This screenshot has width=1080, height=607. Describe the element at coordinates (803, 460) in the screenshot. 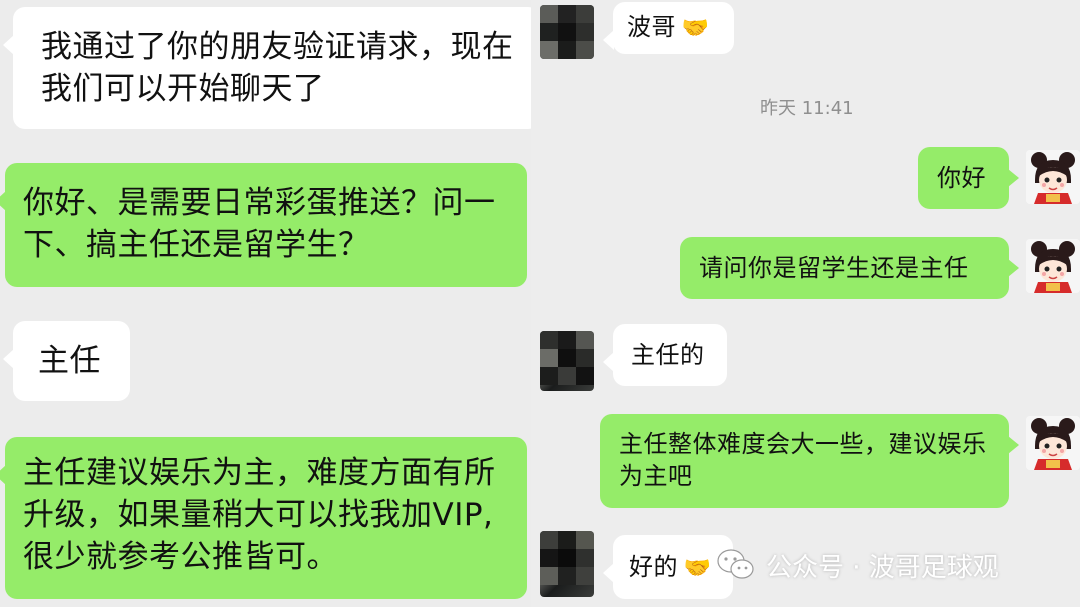

I see `right-message-text: 主任整体难度会大一些，建议娱乐为主吧` at that location.